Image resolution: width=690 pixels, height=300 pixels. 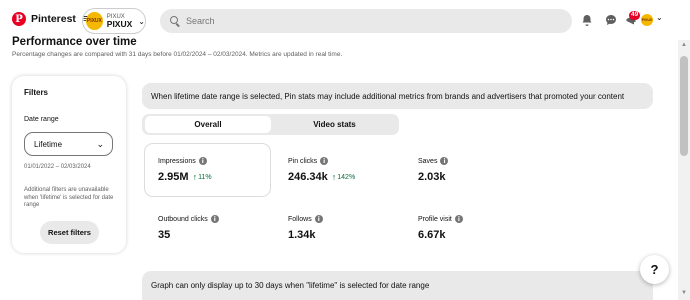 I want to click on metric-value: 246.34k, so click(x=308, y=177).